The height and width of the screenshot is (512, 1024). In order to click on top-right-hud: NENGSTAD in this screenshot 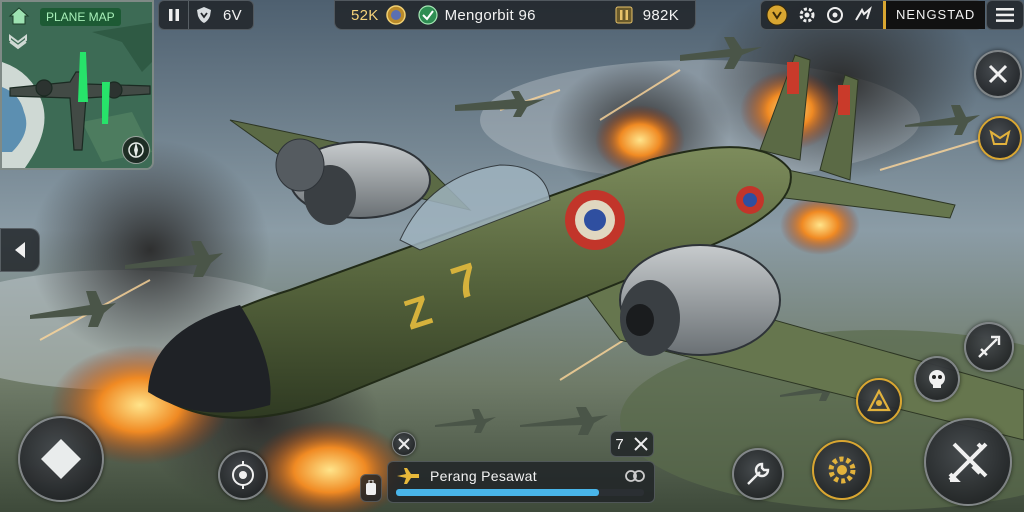, I will do `click(873, 15)`.